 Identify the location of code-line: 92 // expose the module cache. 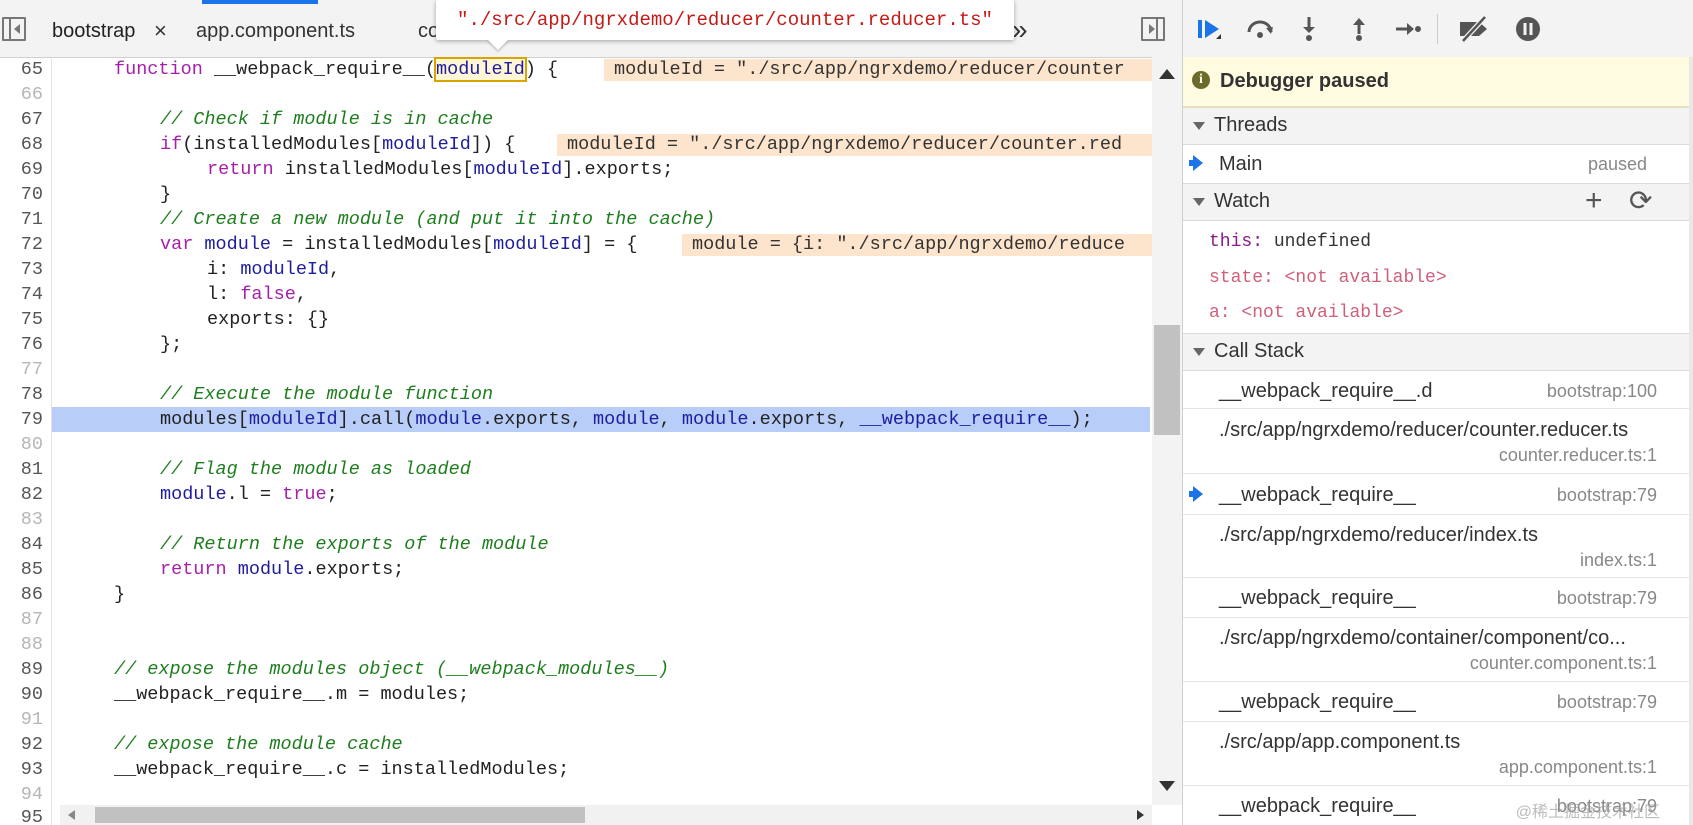
(575, 744).